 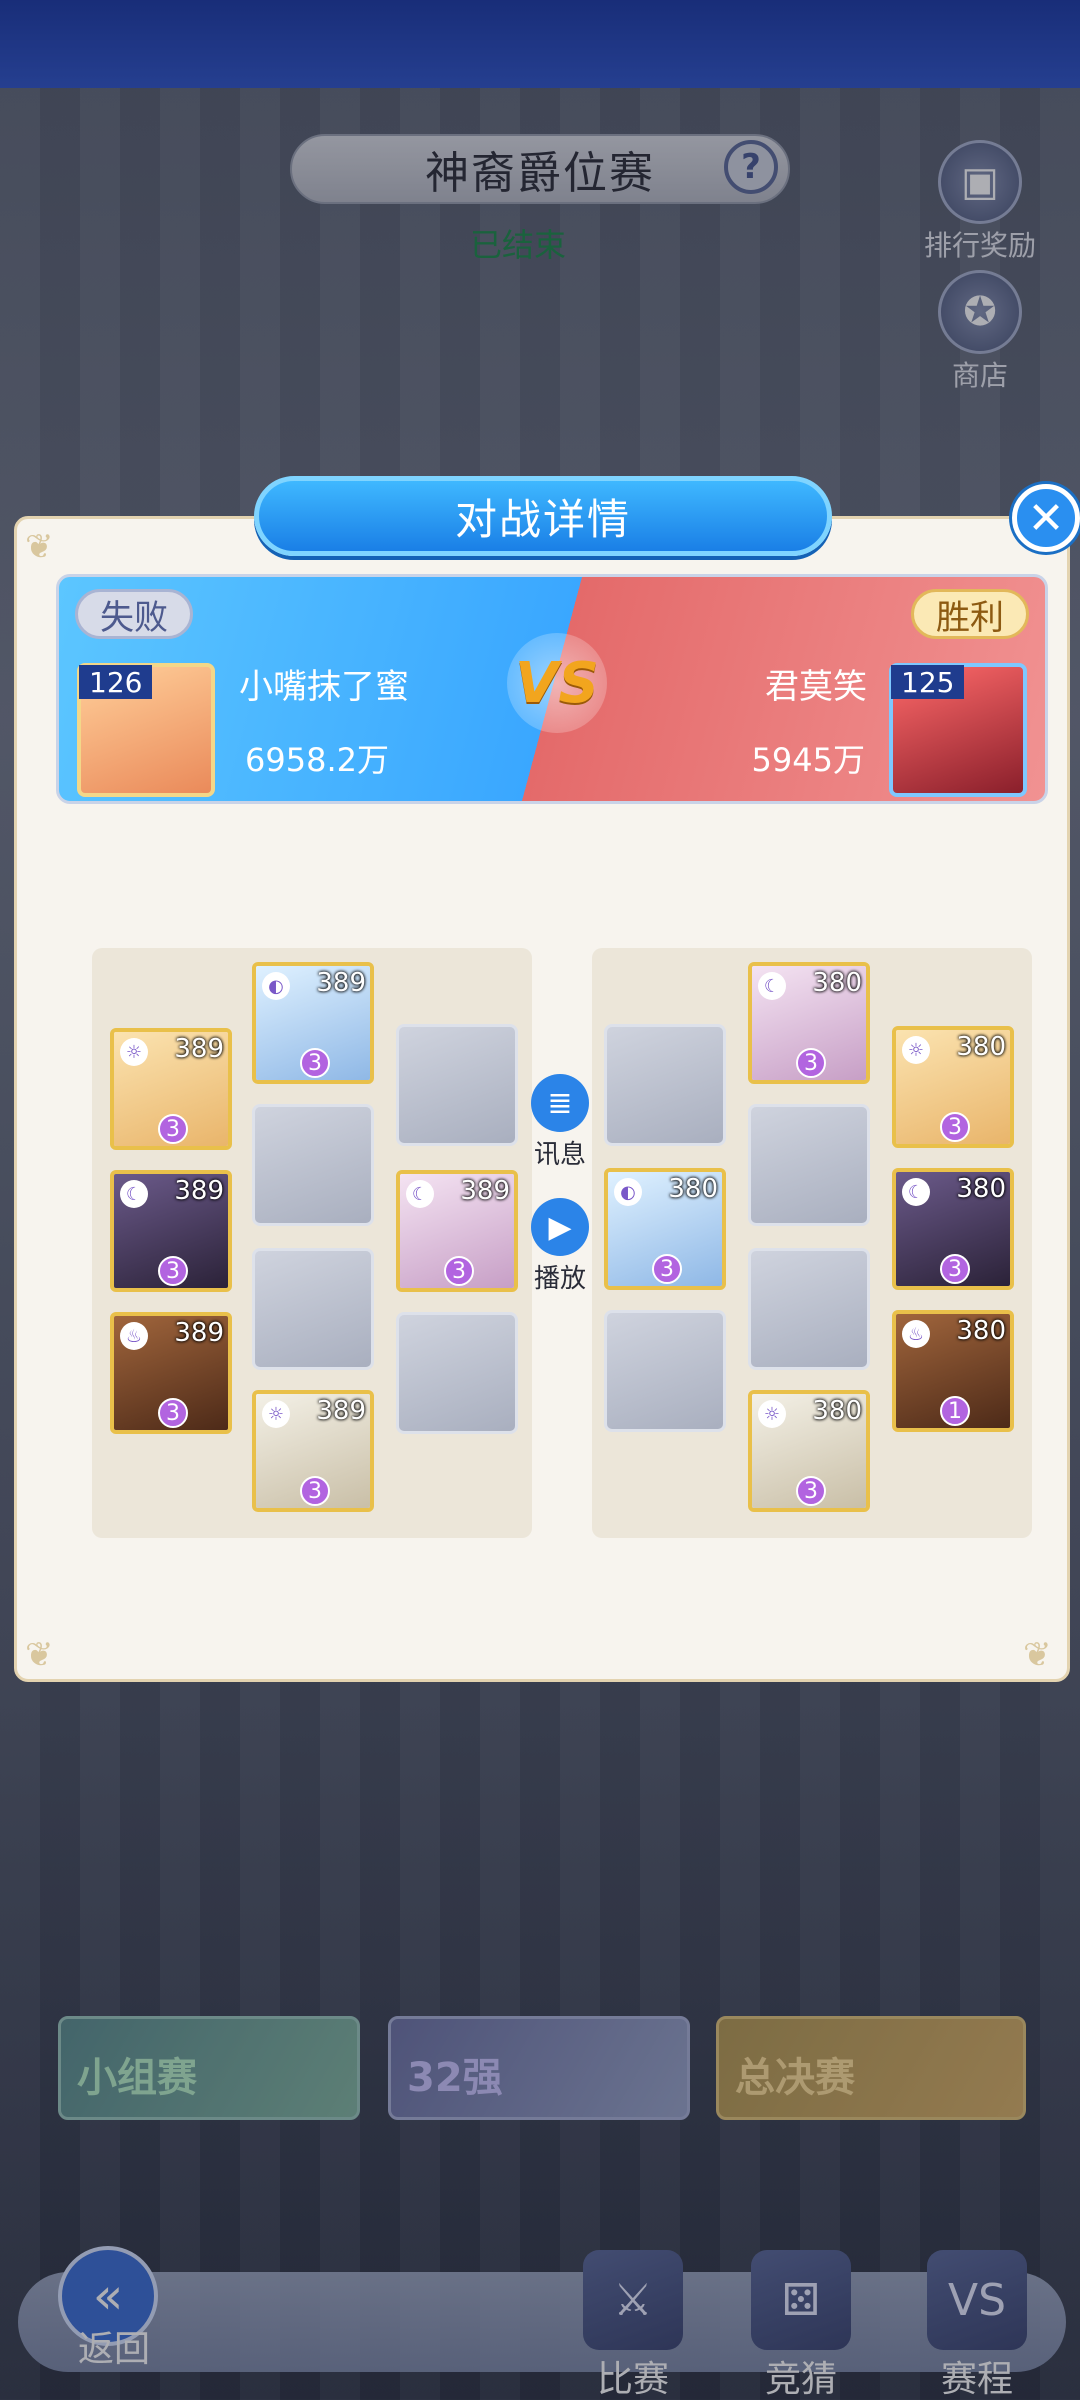 I want to click on left-player-power: 6958.2万, so click(x=317, y=760).